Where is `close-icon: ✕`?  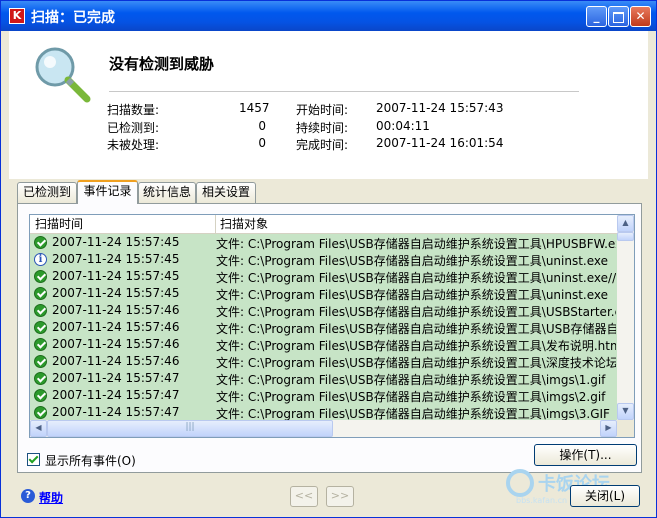
close-icon: ✕ is located at coordinates (640, 16).